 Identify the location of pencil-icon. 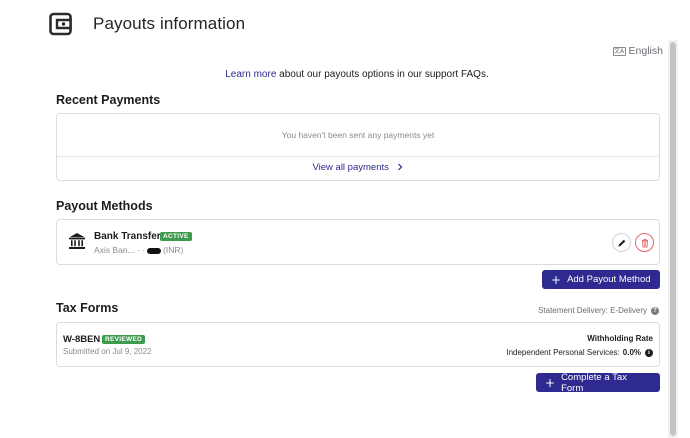
(621, 242).